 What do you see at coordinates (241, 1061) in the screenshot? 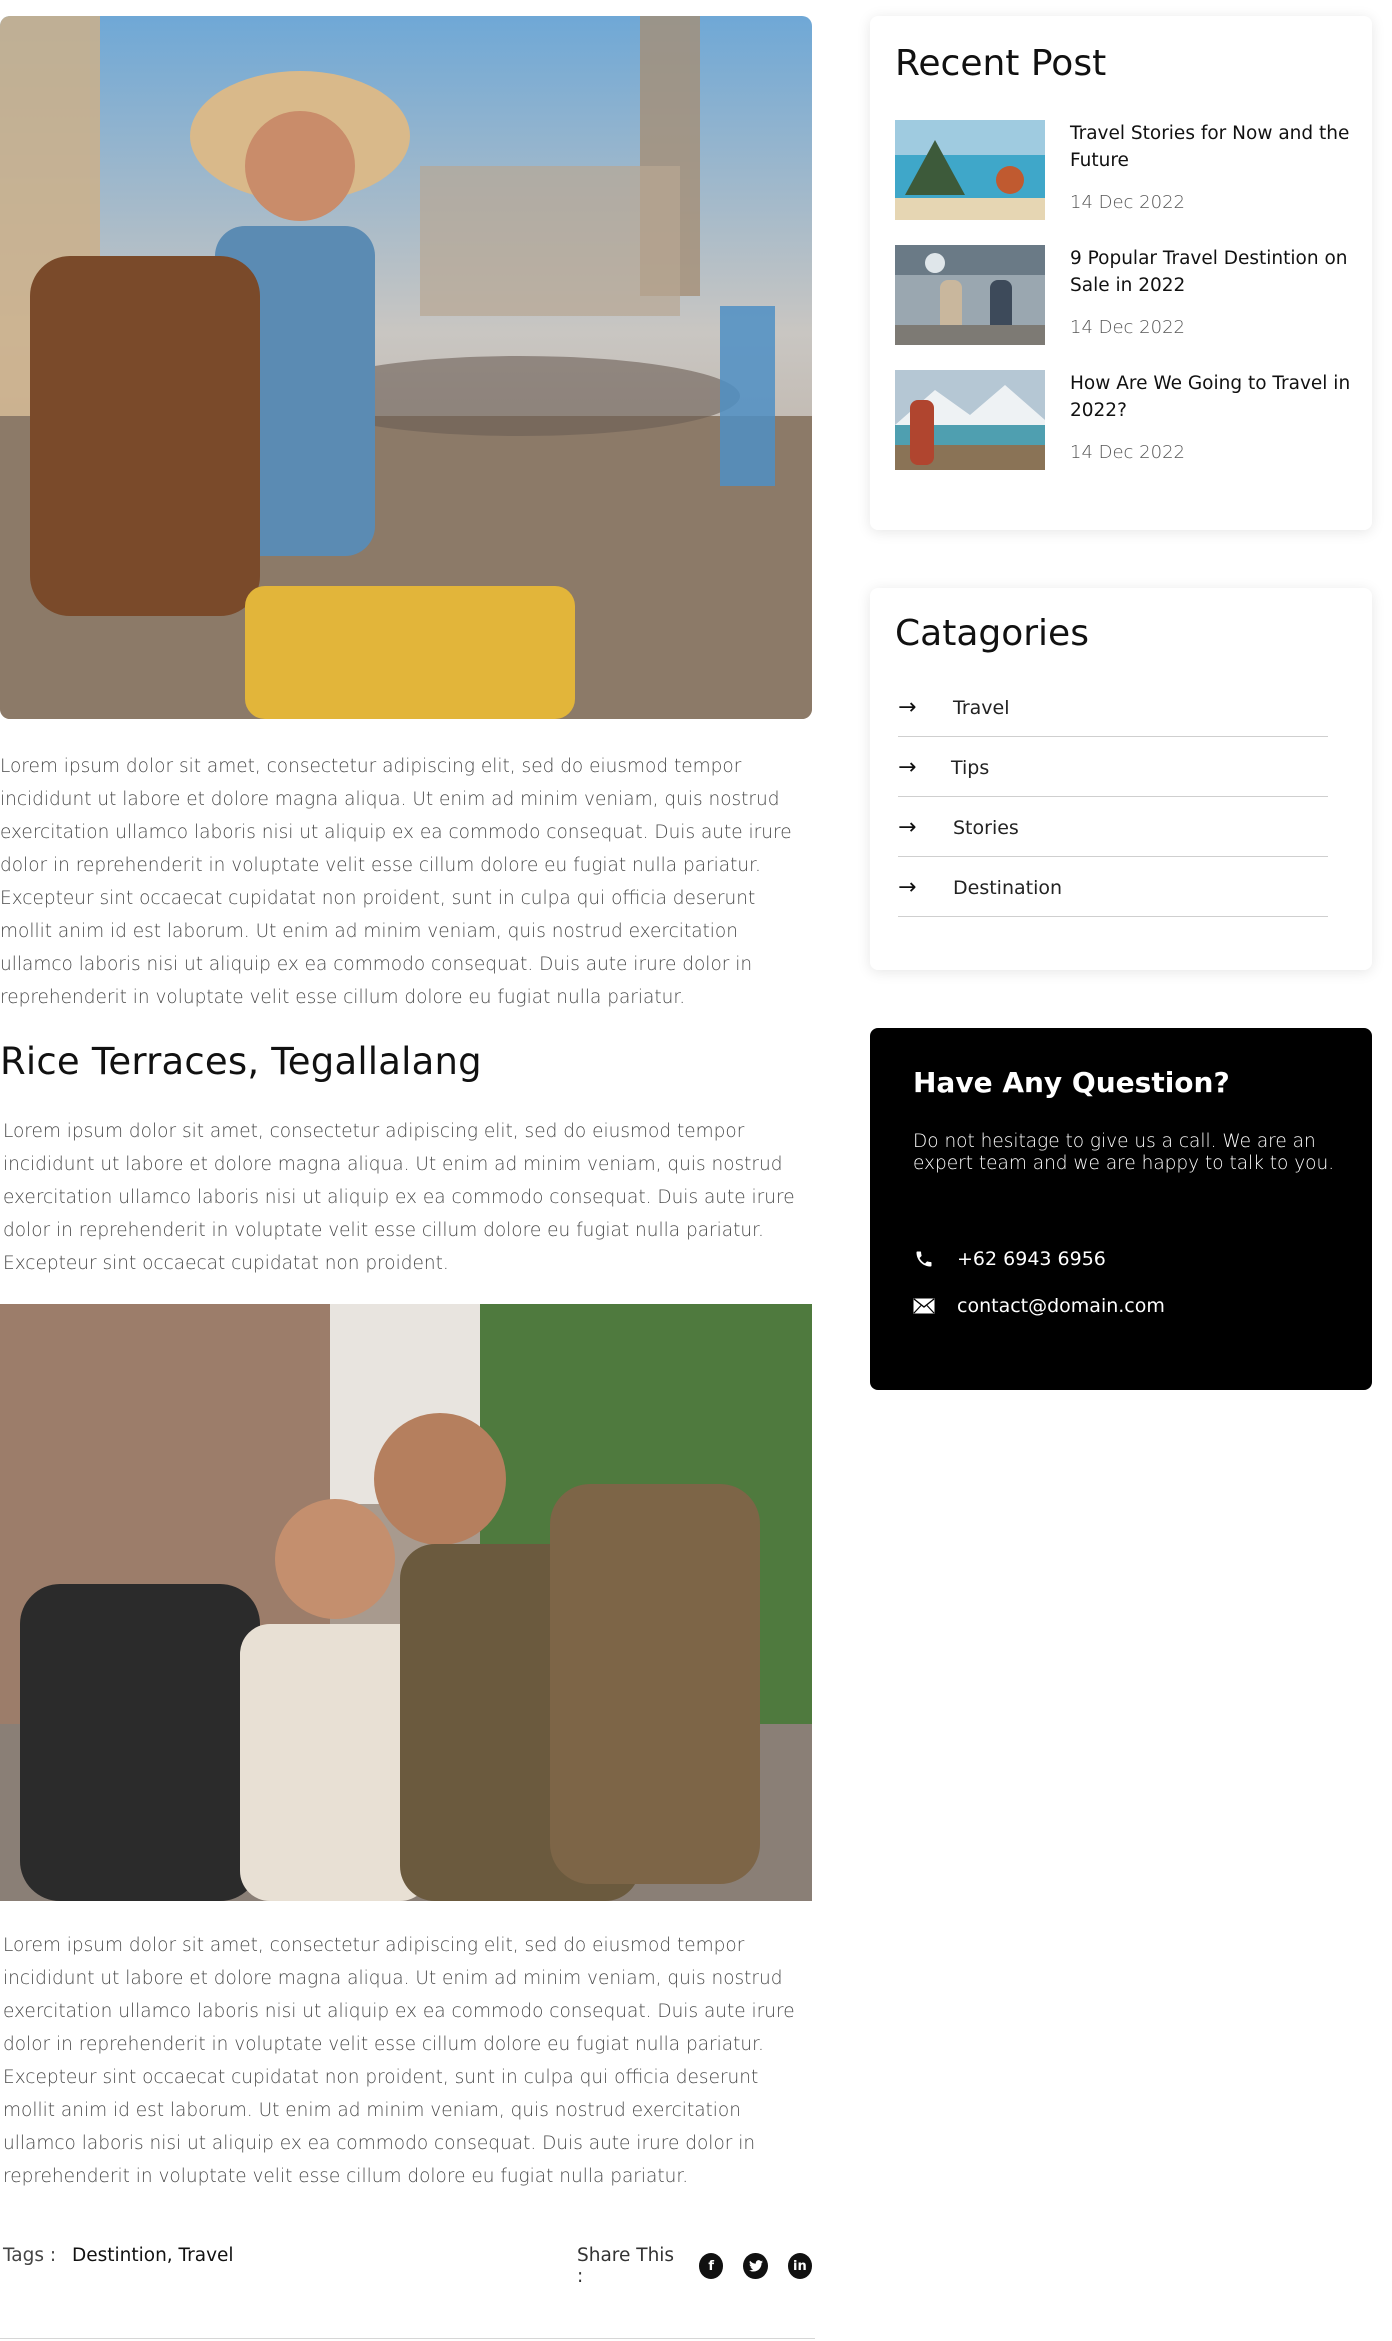
I see `section-heading: Rice Terraces, Tegallalang` at bounding box center [241, 1061].